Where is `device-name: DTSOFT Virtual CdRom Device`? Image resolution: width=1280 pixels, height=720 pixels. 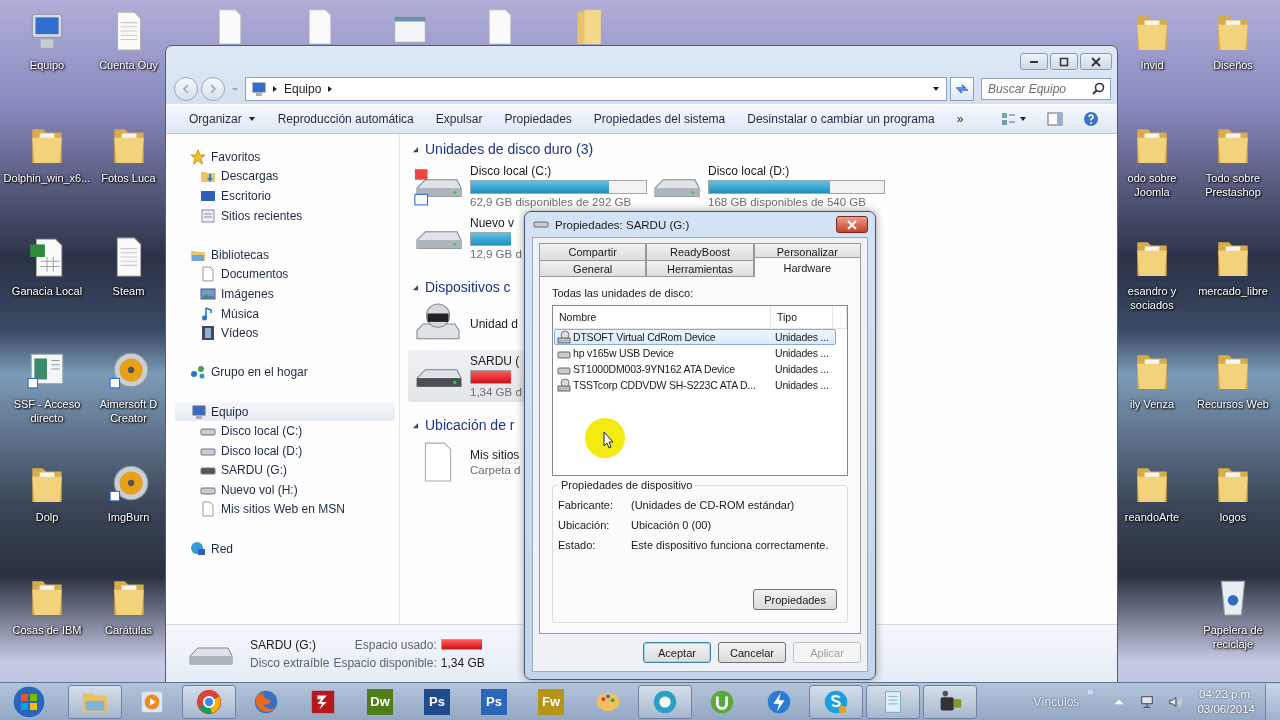
device-name: DTSOFT Virtual CdRom Device is located at coordinates (644, 337).